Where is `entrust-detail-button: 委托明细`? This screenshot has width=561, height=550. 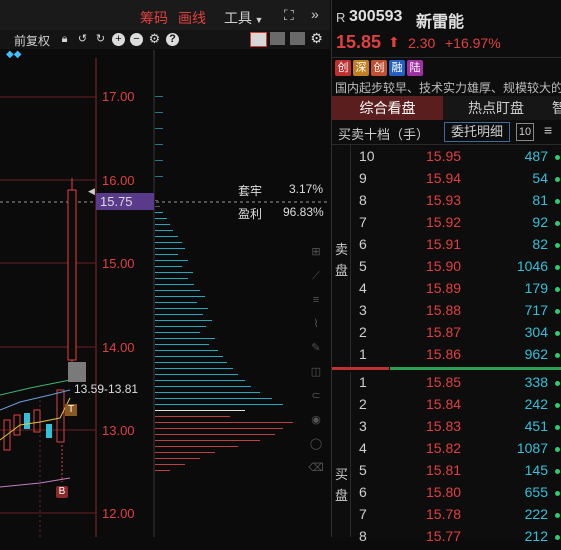
entrust-detail-button: 委托明细 is located at coordinates (477, 132).